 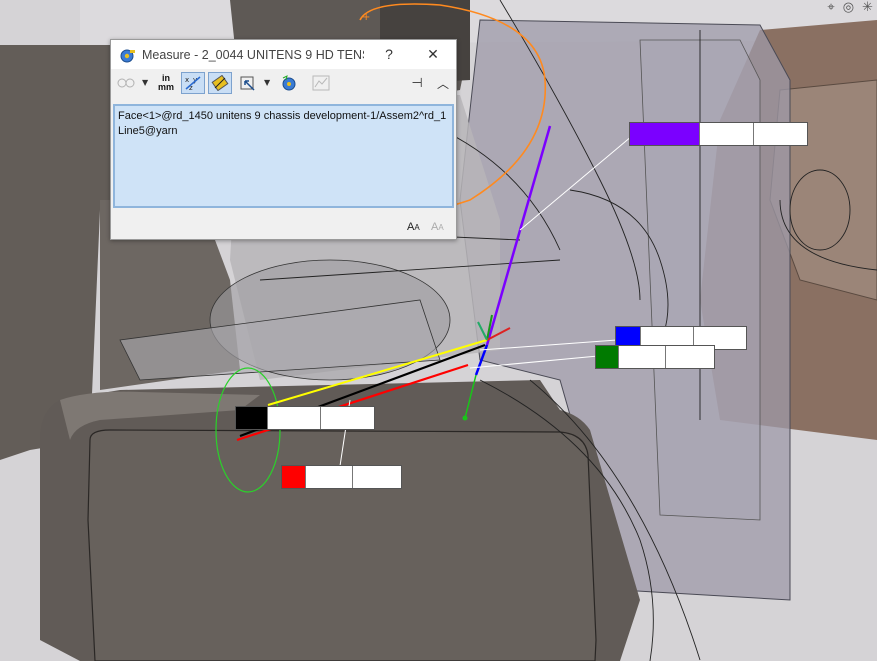 I want to click on close-button: ✕, so click(x=433, y=54).